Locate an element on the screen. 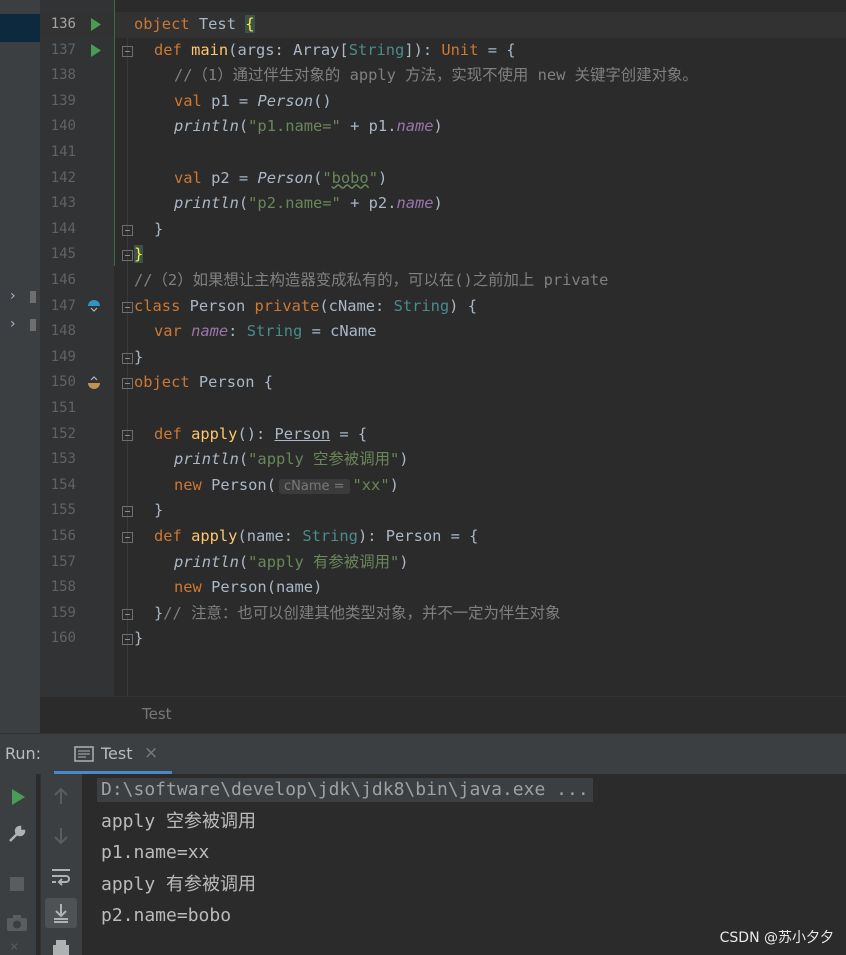  run-toolbar-left: × is located at coordinates (18, 864).